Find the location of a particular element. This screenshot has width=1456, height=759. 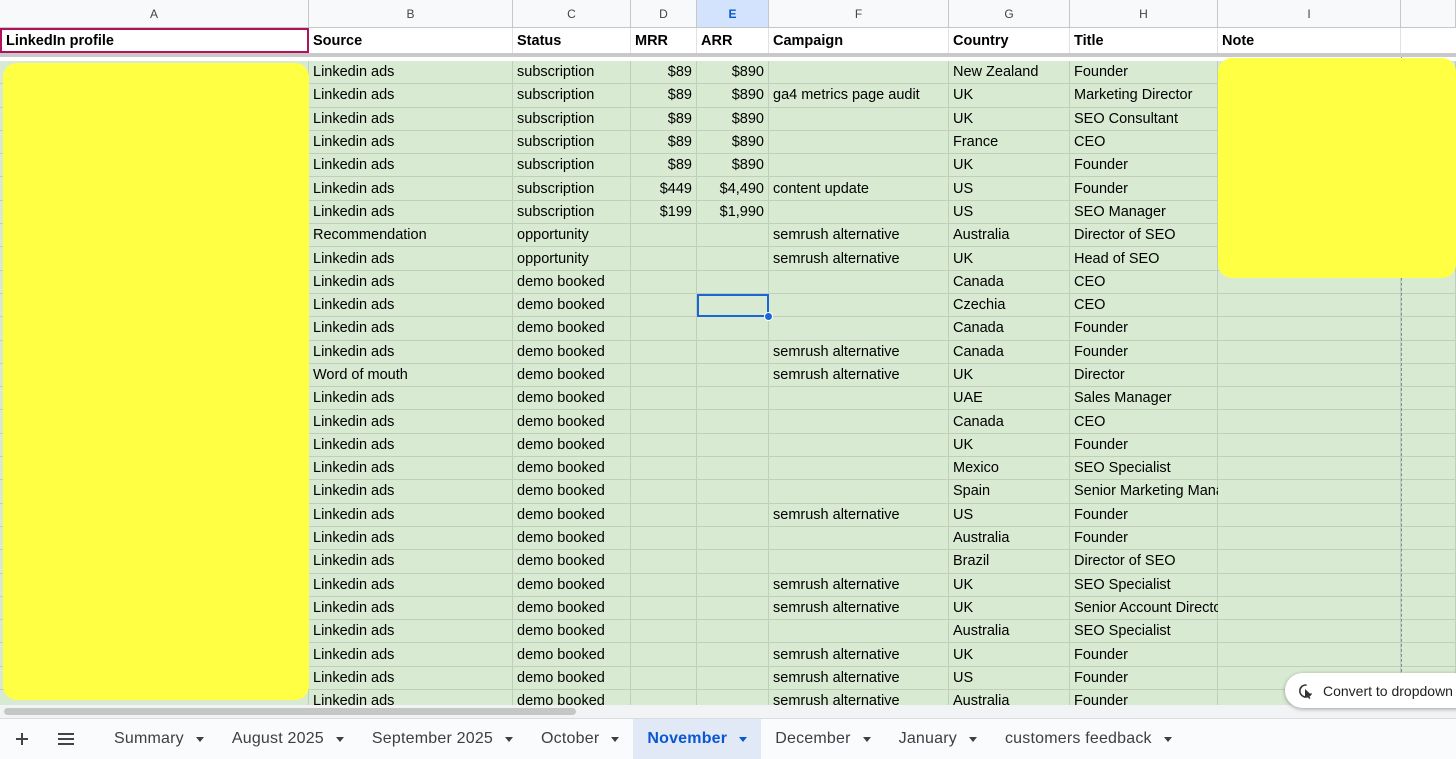

table-cell: SEO Consultant is located at coordinates (1144, 119).